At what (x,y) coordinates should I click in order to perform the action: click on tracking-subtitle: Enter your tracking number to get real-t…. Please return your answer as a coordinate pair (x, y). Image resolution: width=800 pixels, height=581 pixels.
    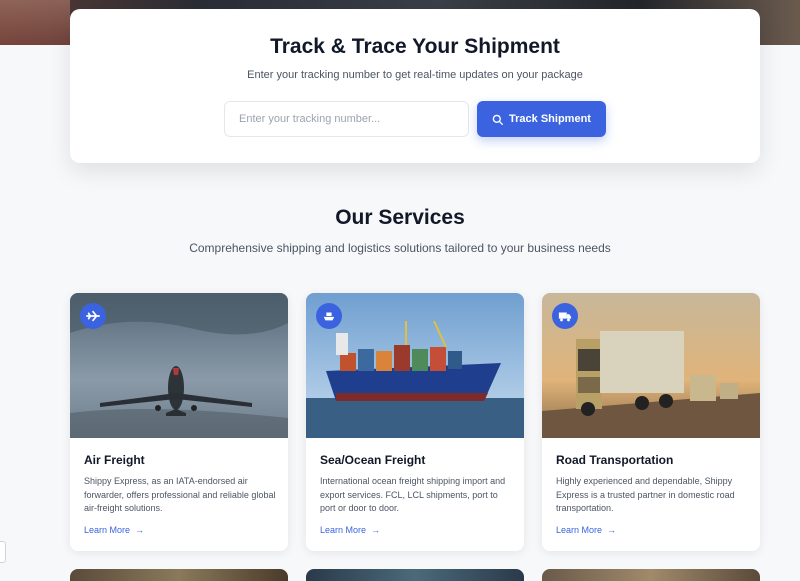
    Looking at the image, I should click on (415, 75).